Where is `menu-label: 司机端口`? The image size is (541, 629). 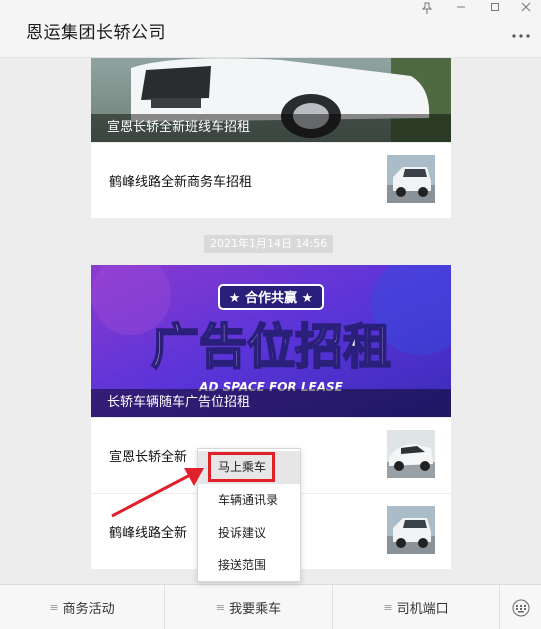 menu-label: 司机端口 is located at coordinates (422, 609).